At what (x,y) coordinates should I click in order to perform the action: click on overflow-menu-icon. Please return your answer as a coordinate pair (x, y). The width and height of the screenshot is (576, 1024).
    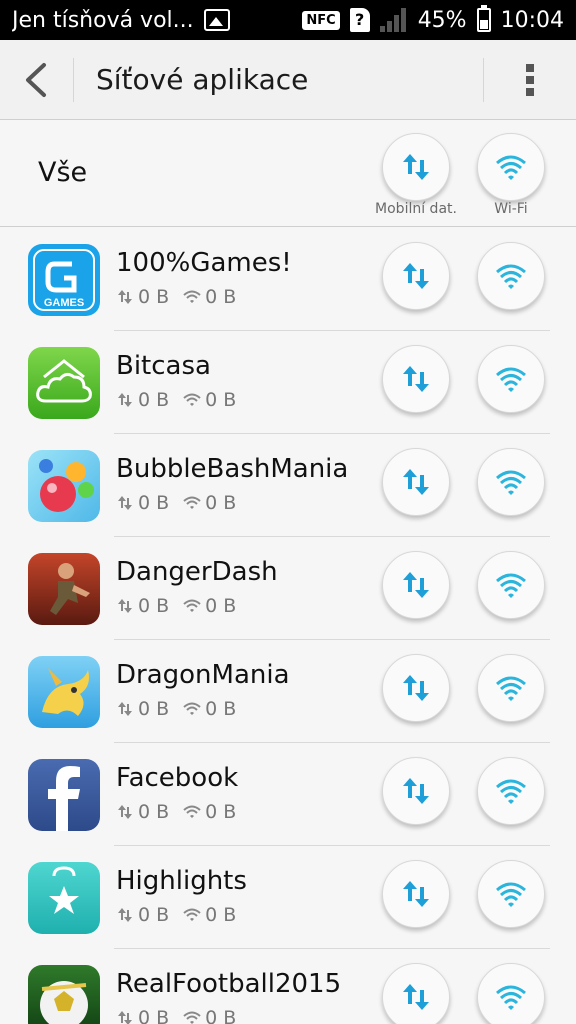
    Looking at the image, I should click on (530, 79).